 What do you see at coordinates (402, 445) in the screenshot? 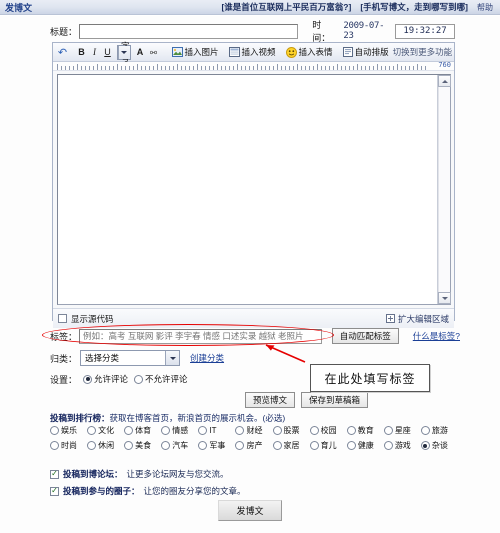
I see `rank-category-option: 游戏` at bounding box center [402, 445].